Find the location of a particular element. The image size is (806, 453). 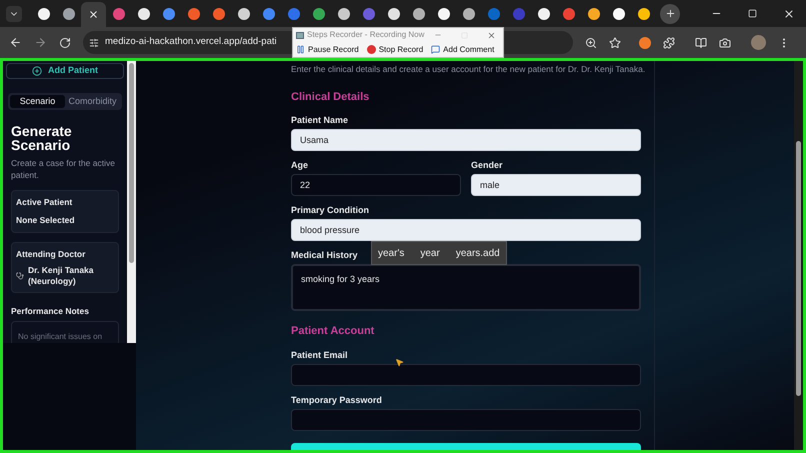

notes-title: Performance Notes is located at coordinates (50, 311).